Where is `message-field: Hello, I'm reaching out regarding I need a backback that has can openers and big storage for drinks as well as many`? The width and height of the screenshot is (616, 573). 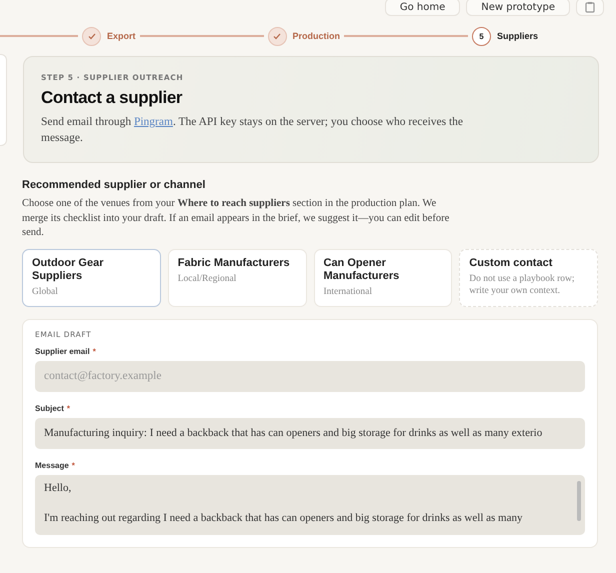 message-field: Hello, I'm reaching out regarding I need a backback that has can openers and big storage for drinks as well as many is located at coordinates (310, 504).